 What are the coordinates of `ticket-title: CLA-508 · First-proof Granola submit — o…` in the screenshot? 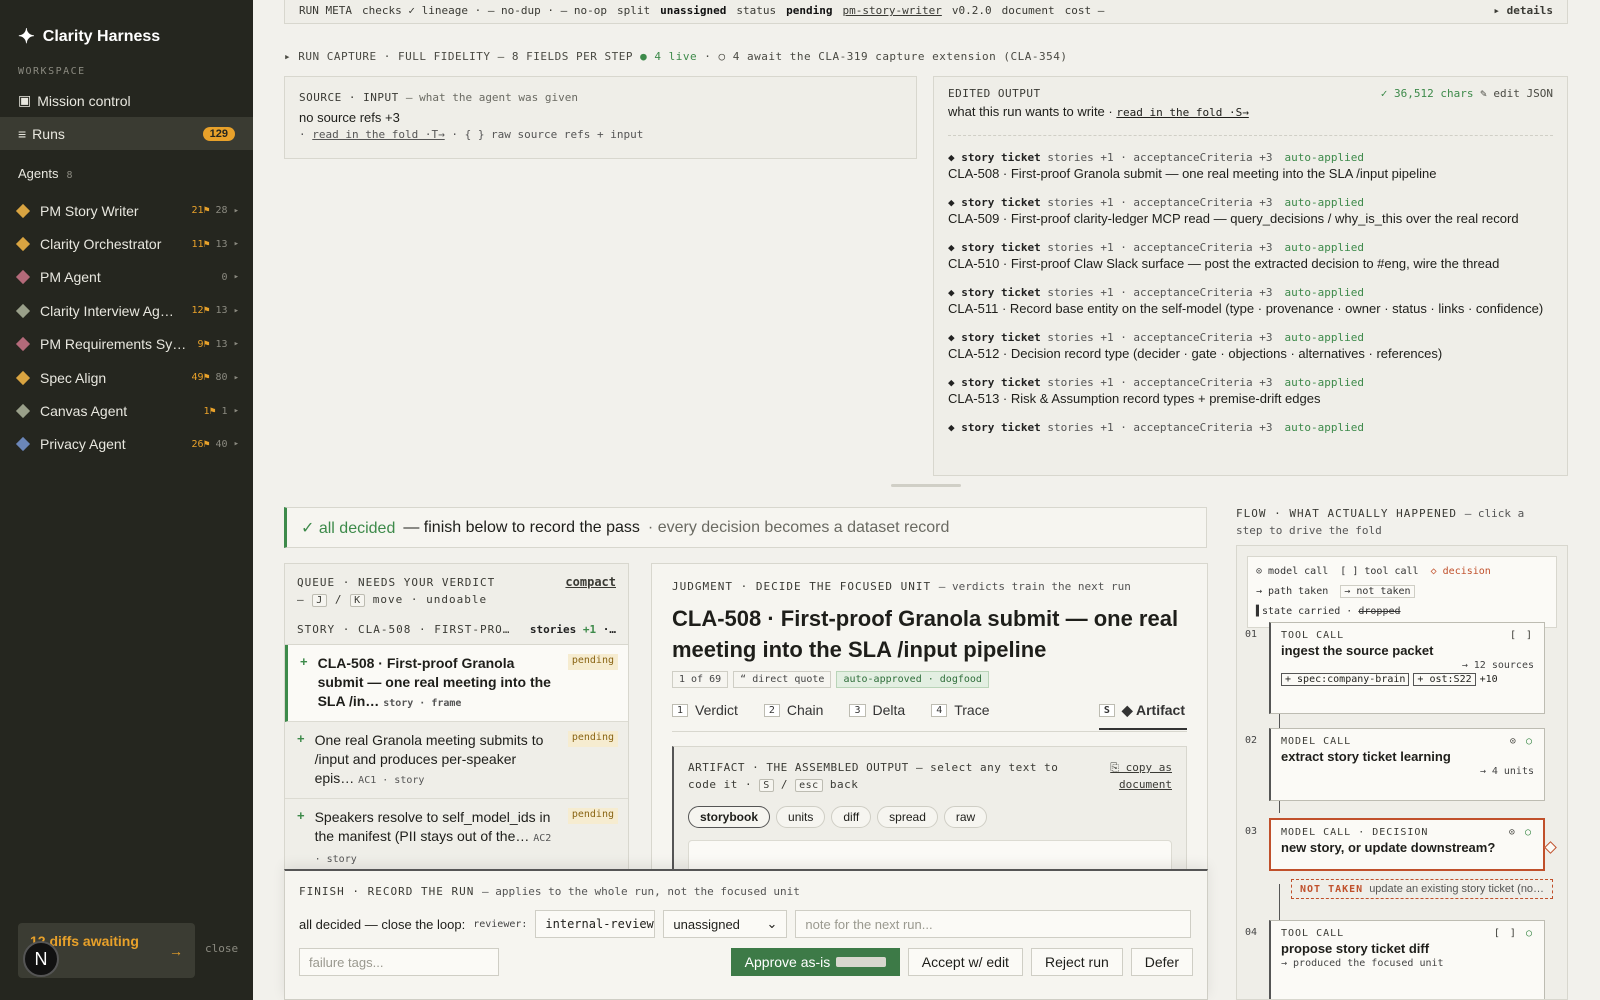 It's located at (1192, 173).